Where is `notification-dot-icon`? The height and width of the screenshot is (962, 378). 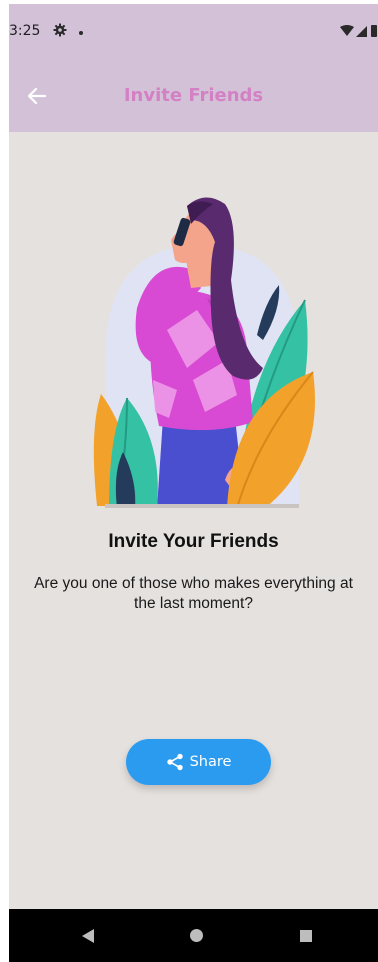
notification-dot-icon is located at coordinates (81, 33).